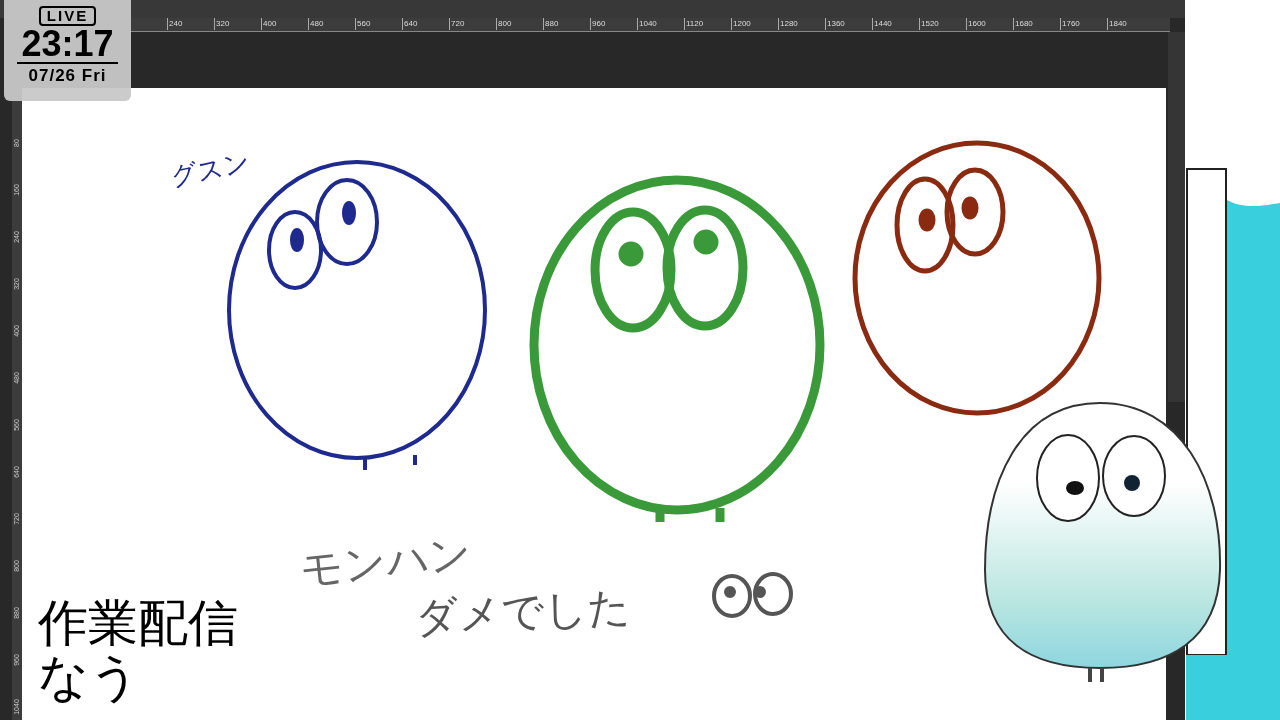 The image size is (1280, 720). Describe the element at coordinates (647, 24) in the screenshot. I see `ruler-label: 1040` at that location.